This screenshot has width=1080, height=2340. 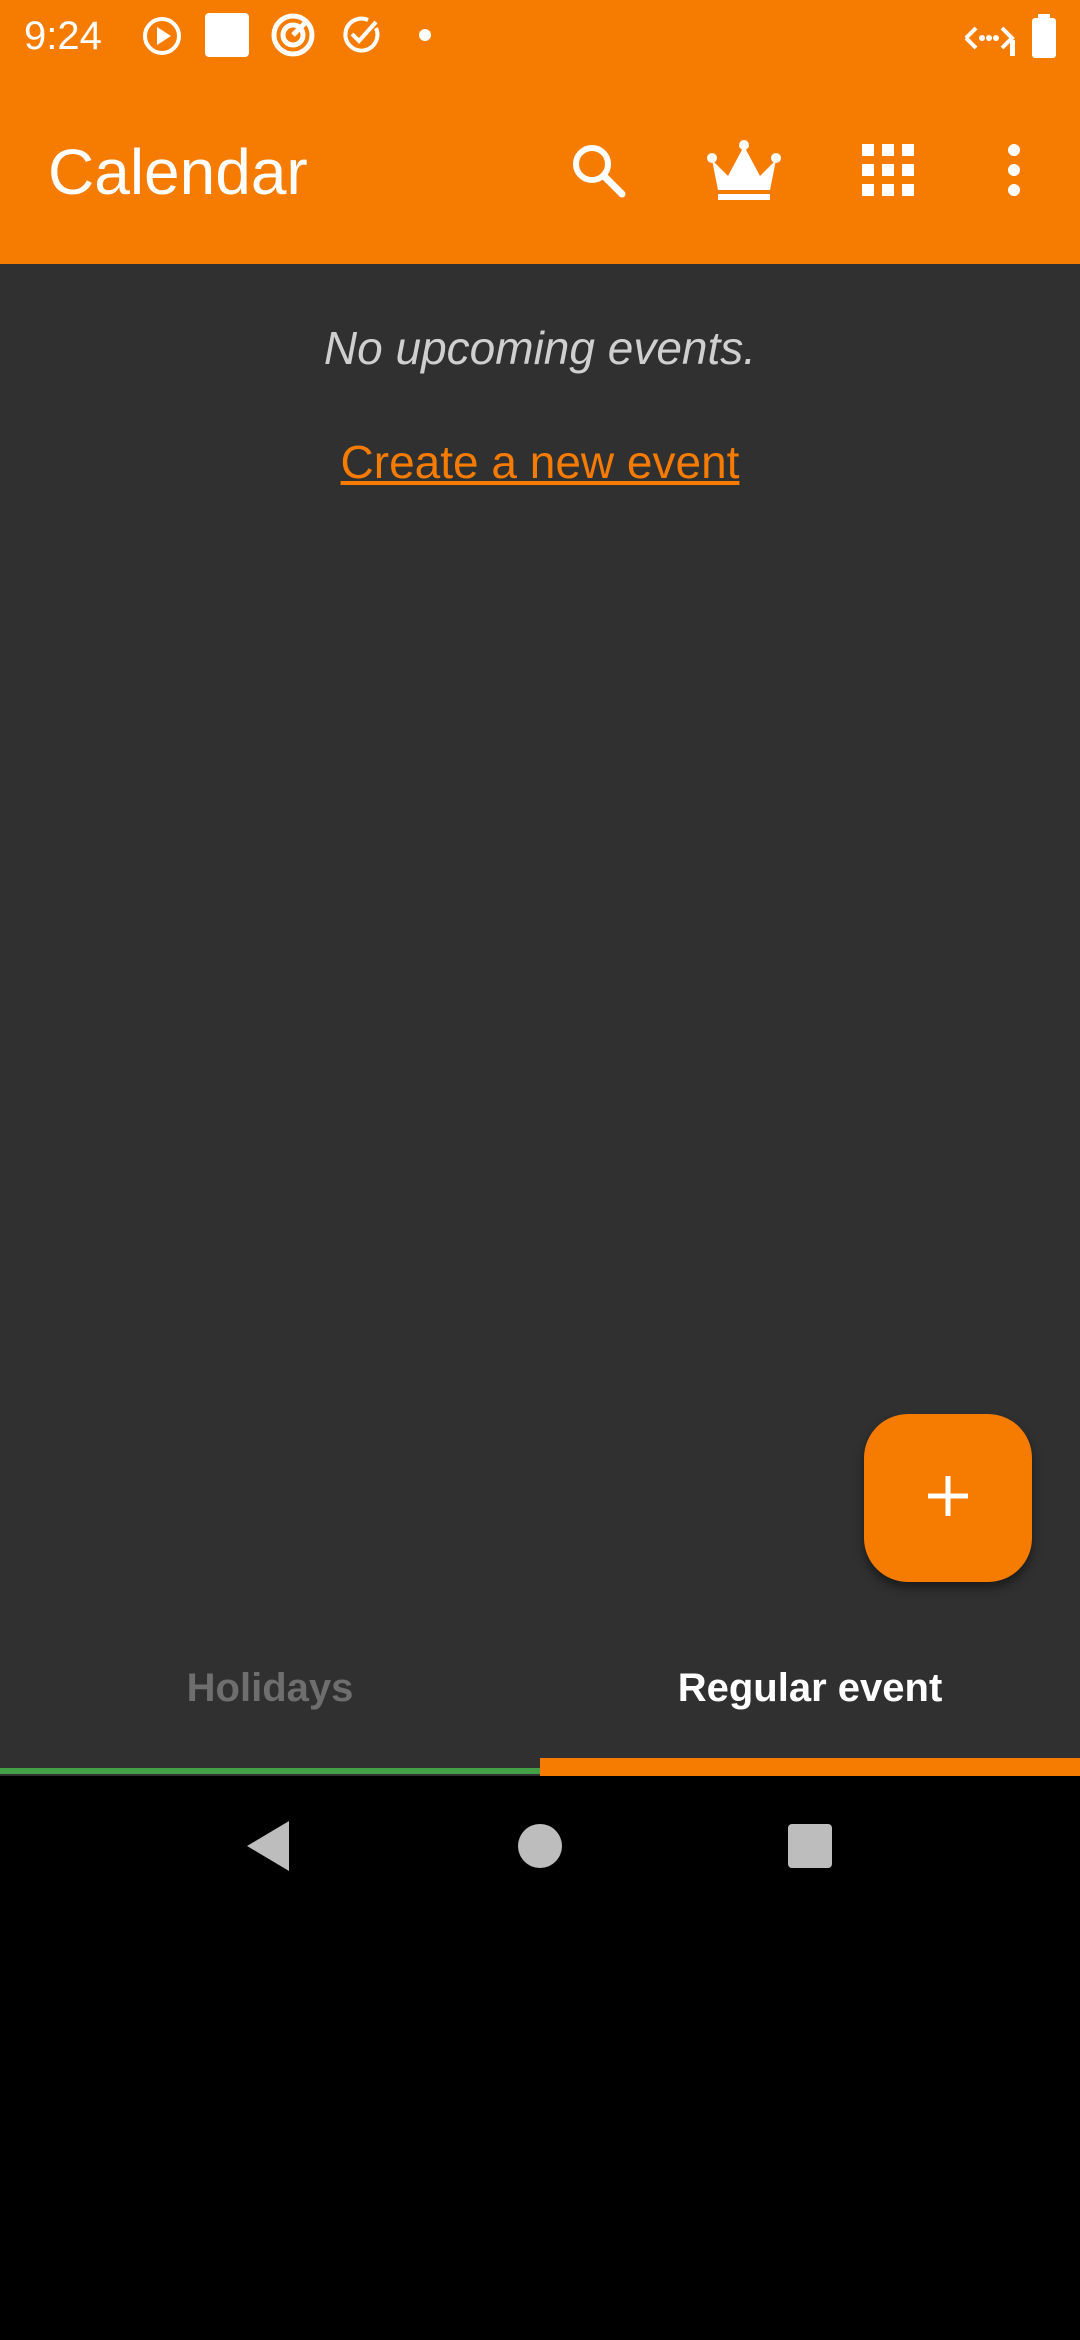 I want to click on home-button, so click(x=540, y=1848).